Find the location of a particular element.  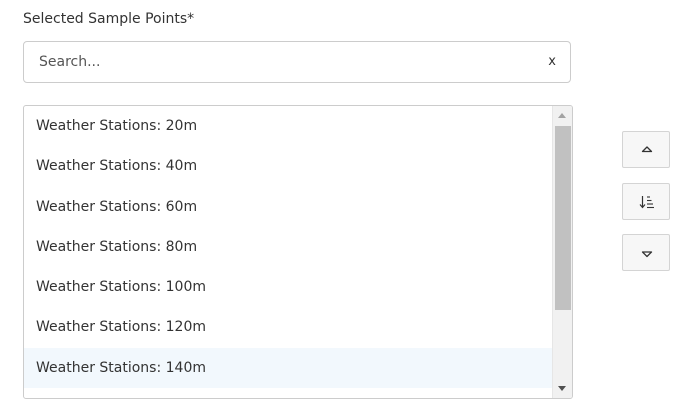

sort-descending-icon is located at coordinates (646, 202).